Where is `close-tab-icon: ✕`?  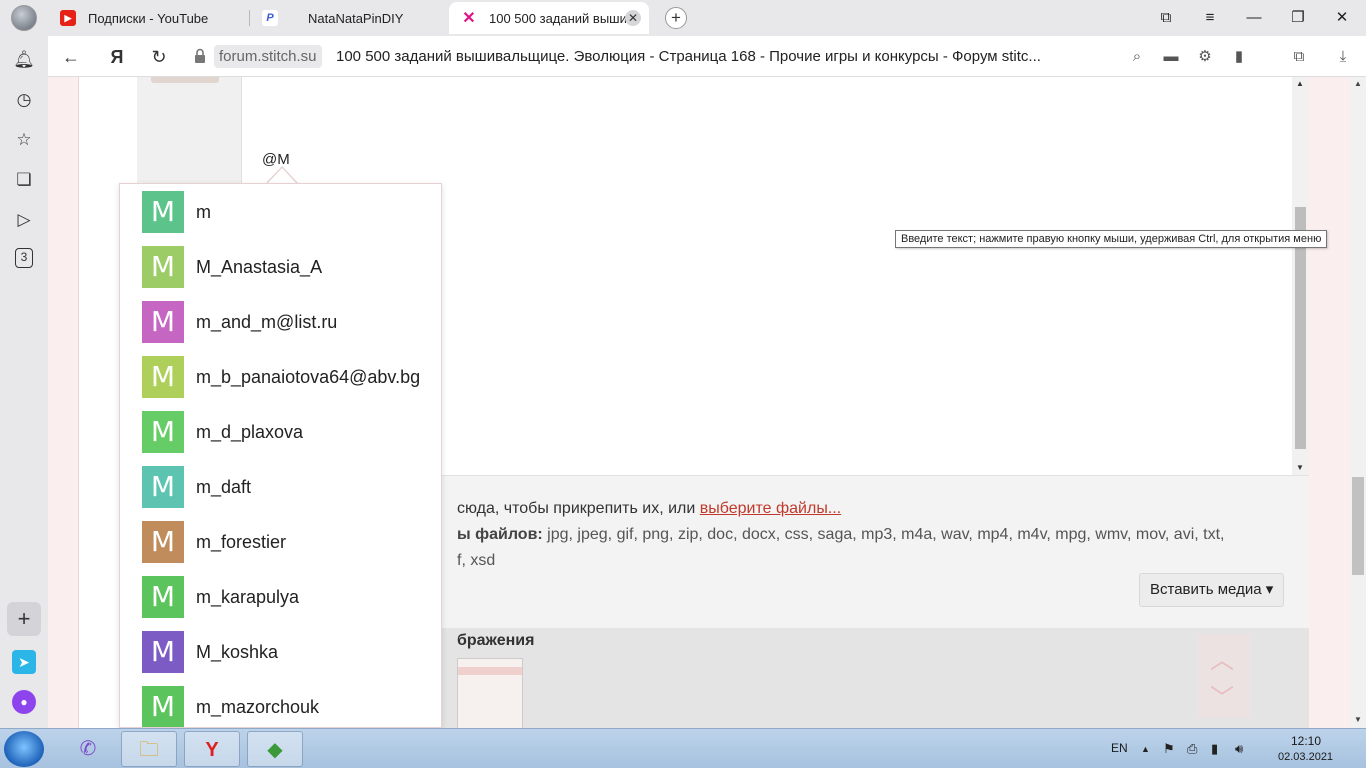 close-tab-icon: ✕ is located at coordinates (633, 18).